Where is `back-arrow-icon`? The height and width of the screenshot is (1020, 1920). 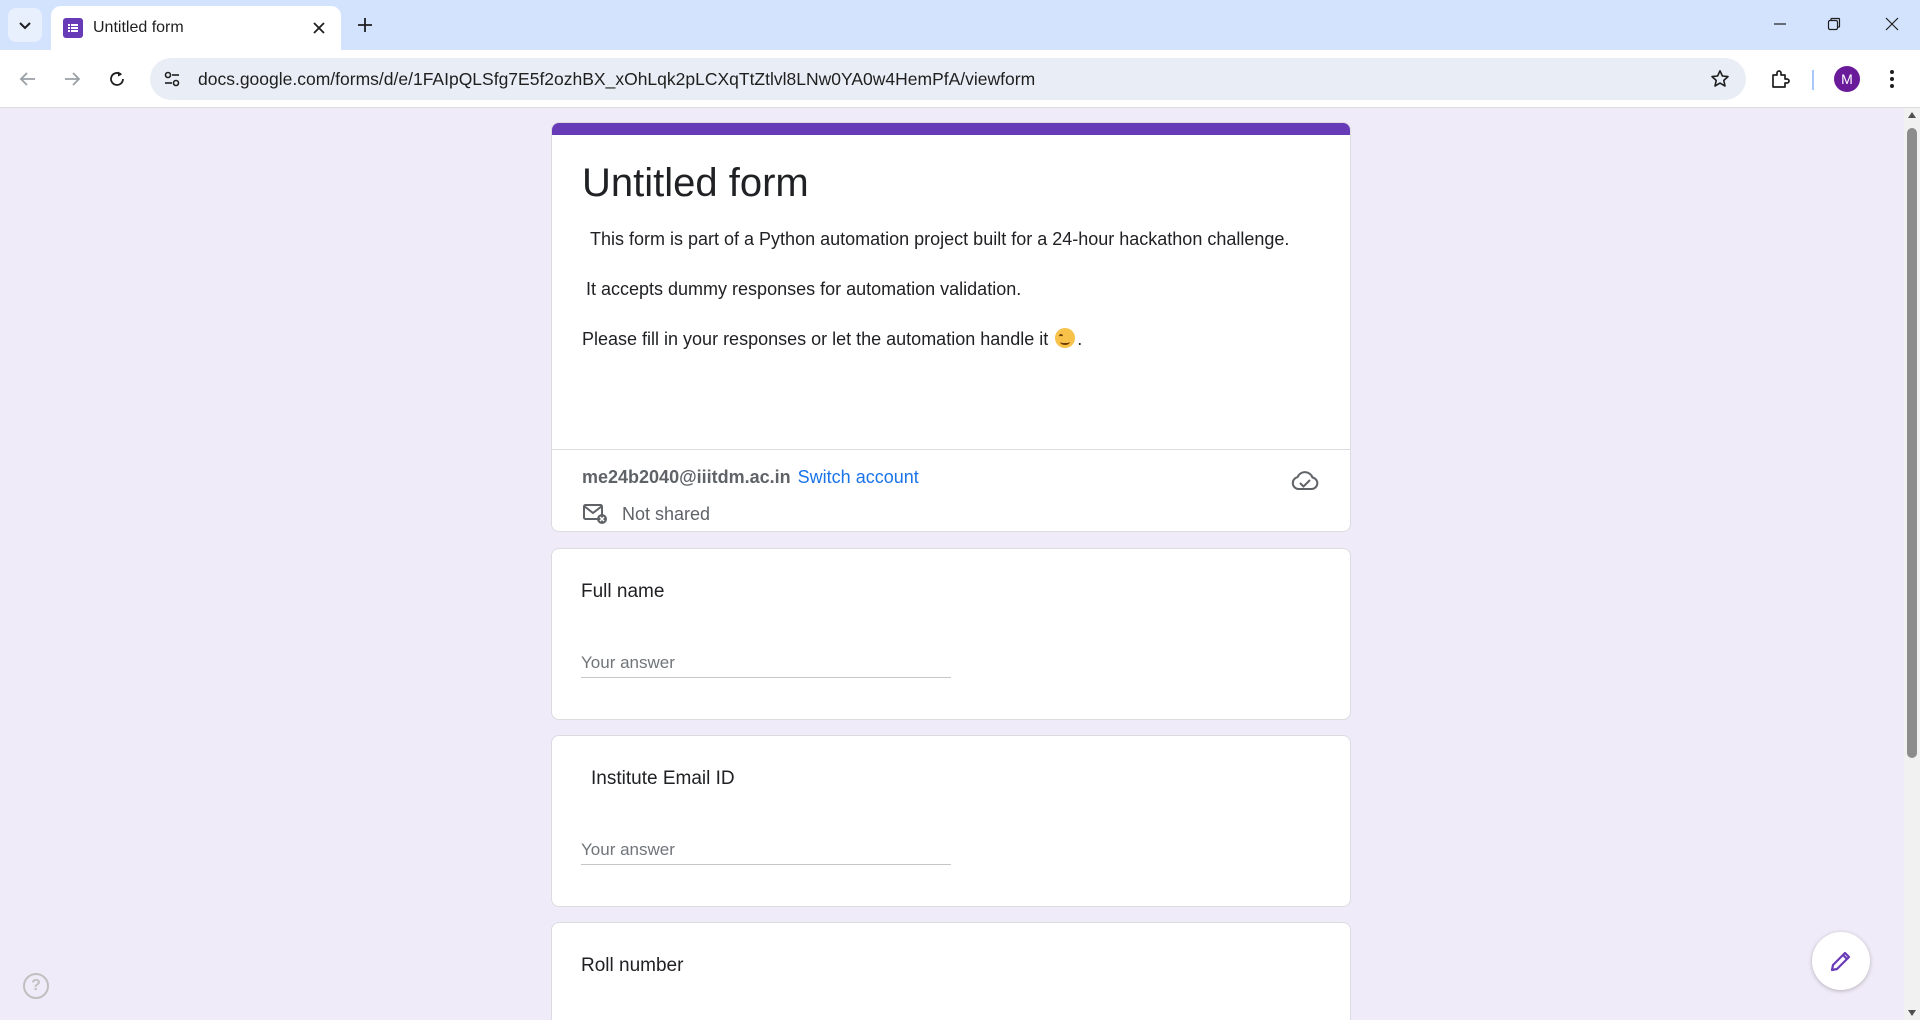
back-arrow-icon is located at coordinates (27, 79).